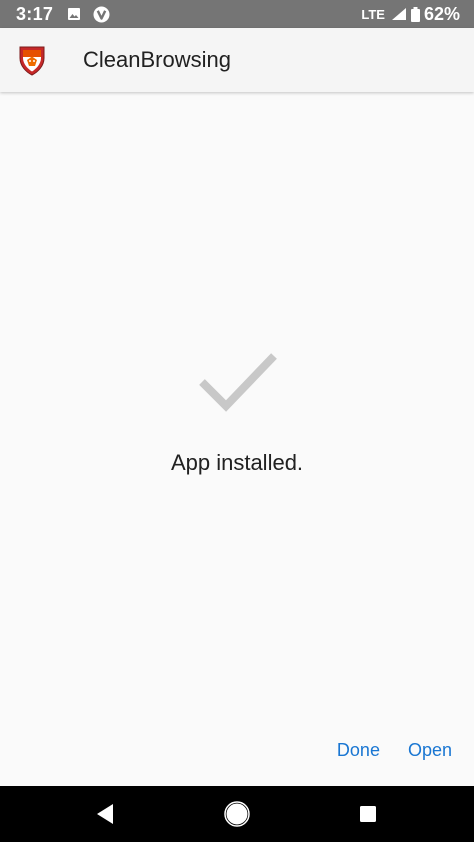  What do you see at coordinates (63, 14) in the screenshot?
I see `status-left: 3:17` at bounding box center [63, 14].